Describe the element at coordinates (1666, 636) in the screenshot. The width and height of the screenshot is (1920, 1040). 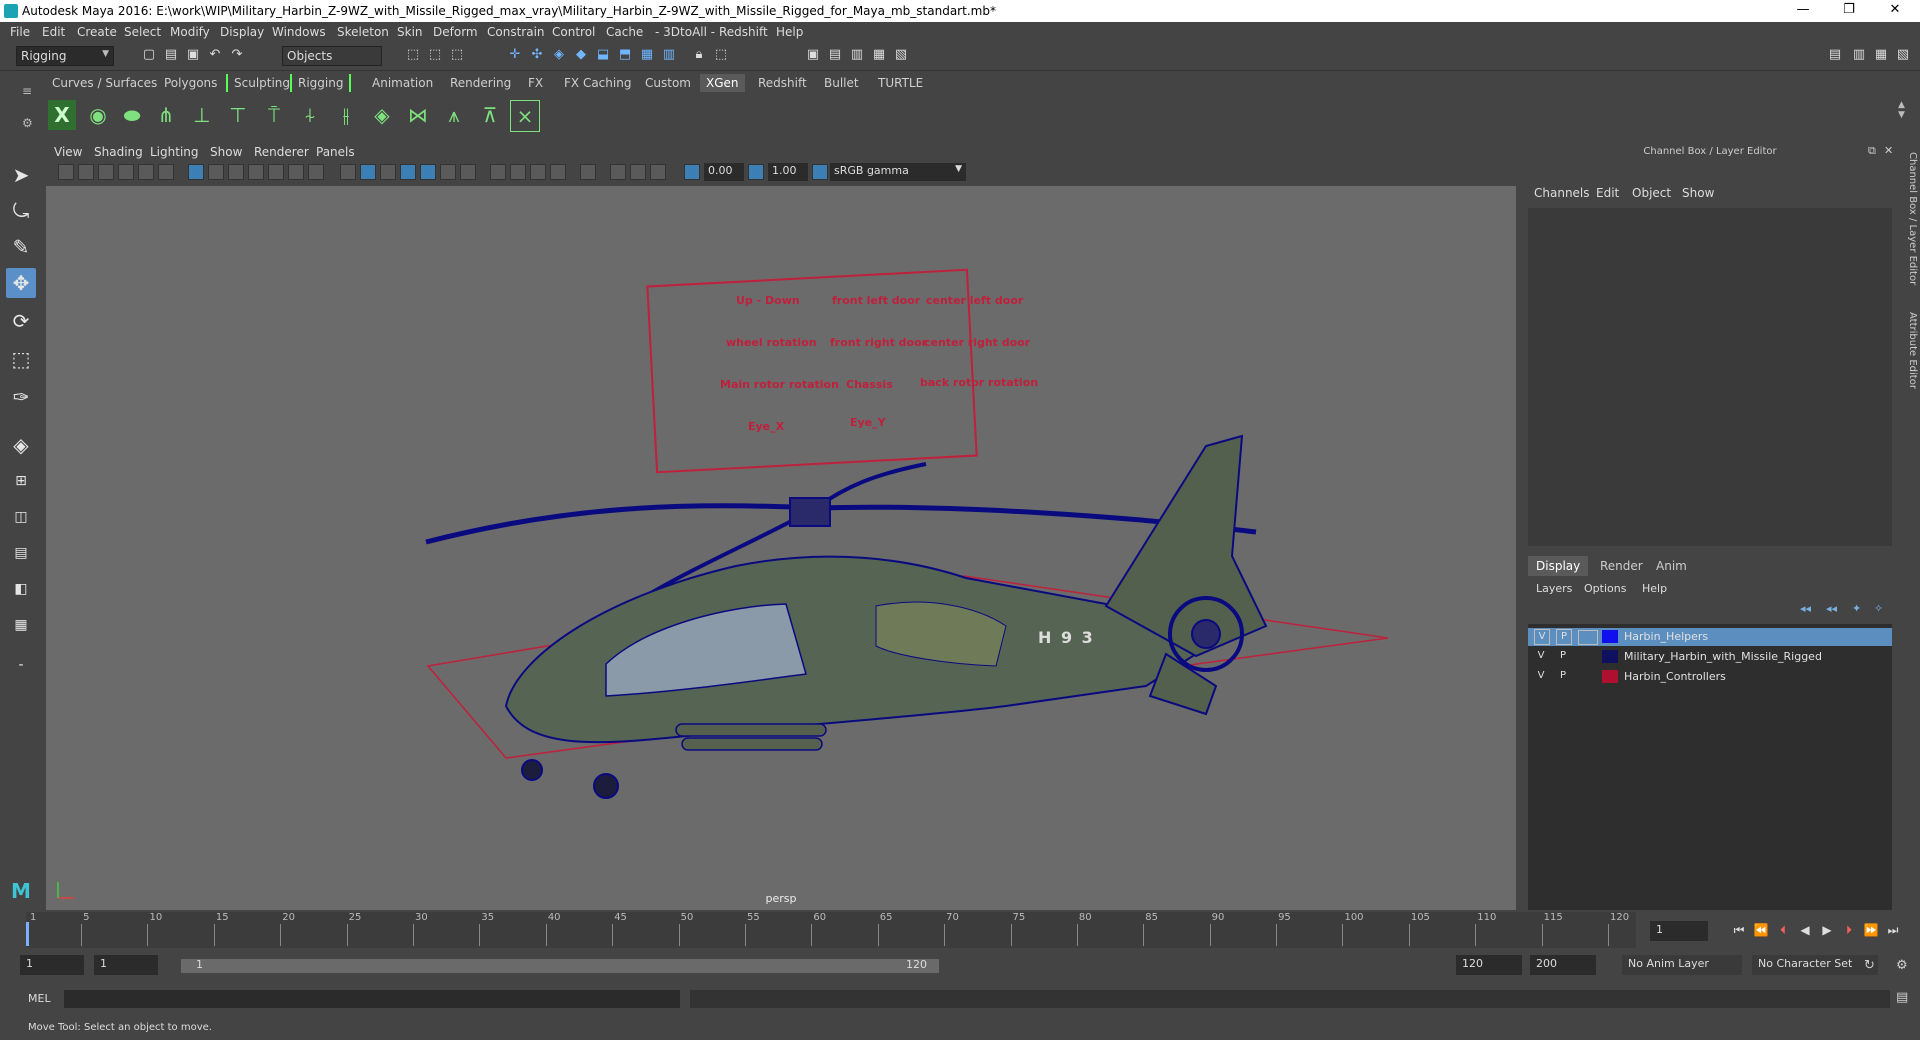
I see `layer-name: Harbin_Helpers` at that location.